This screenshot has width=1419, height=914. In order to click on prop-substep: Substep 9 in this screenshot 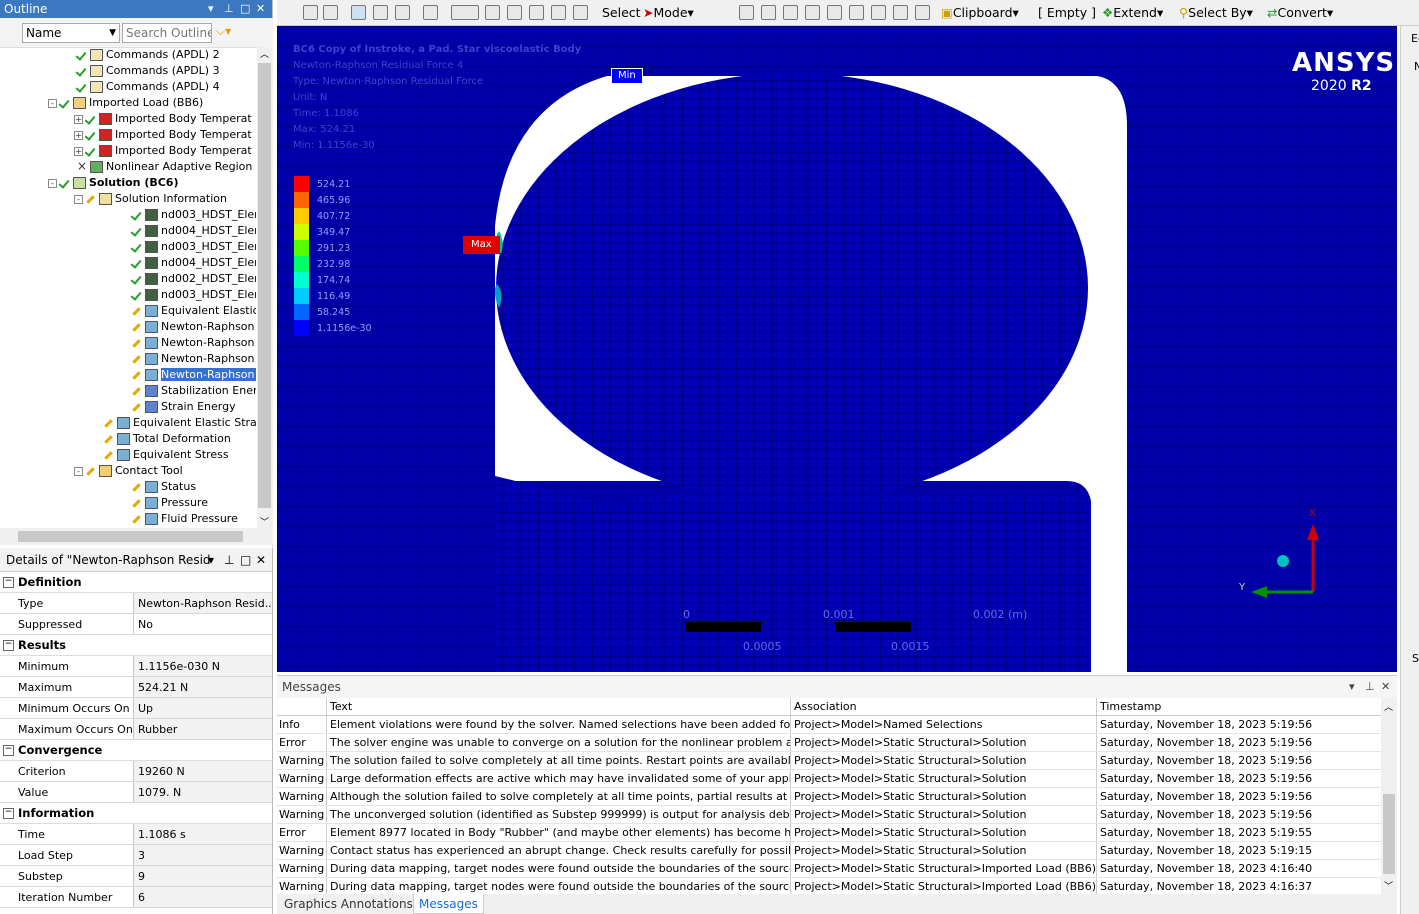, I will do `click(136, 876)`.